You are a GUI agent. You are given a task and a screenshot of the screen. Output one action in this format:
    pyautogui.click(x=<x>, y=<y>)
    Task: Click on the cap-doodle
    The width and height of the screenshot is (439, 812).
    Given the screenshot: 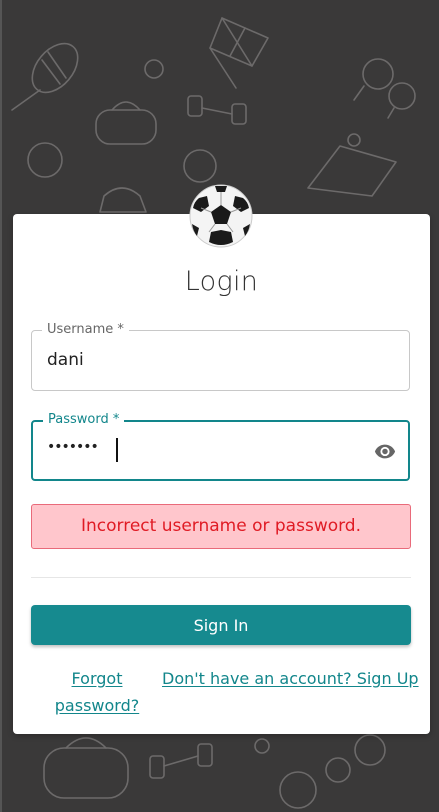 What is the action you would take?
    pyautogui.click(x=123, y=200)
    